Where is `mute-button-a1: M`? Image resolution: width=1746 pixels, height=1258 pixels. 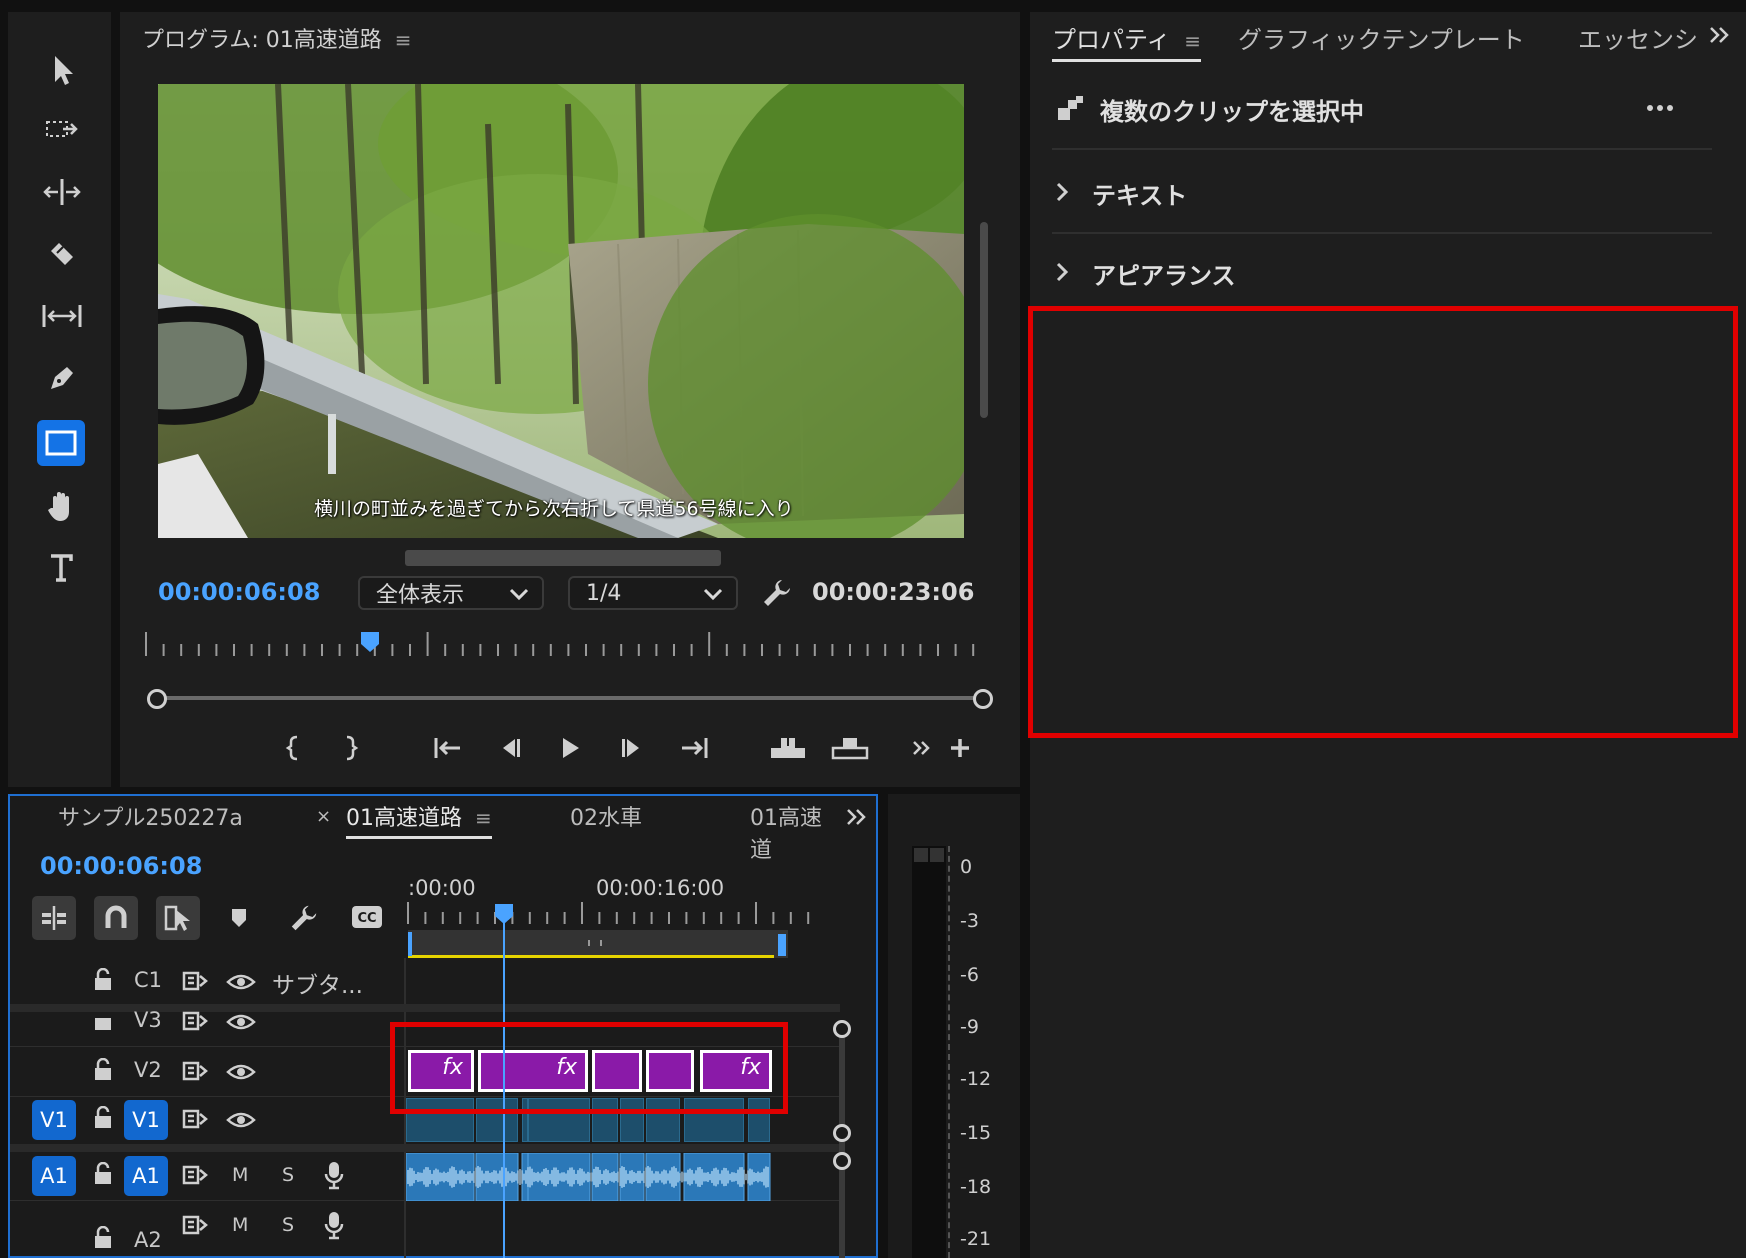
mute-button-a1: M is located at coordinates (240, 1175).